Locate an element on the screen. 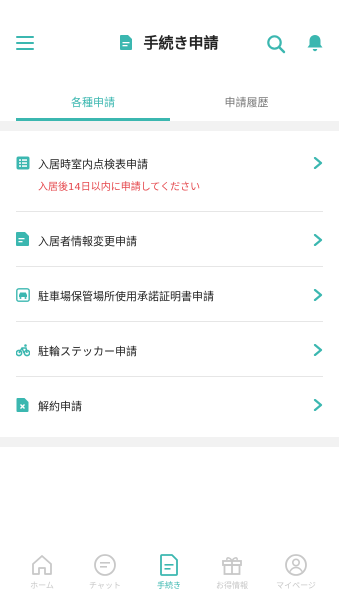  document-edit-icon is located at coordinates (22, 239).